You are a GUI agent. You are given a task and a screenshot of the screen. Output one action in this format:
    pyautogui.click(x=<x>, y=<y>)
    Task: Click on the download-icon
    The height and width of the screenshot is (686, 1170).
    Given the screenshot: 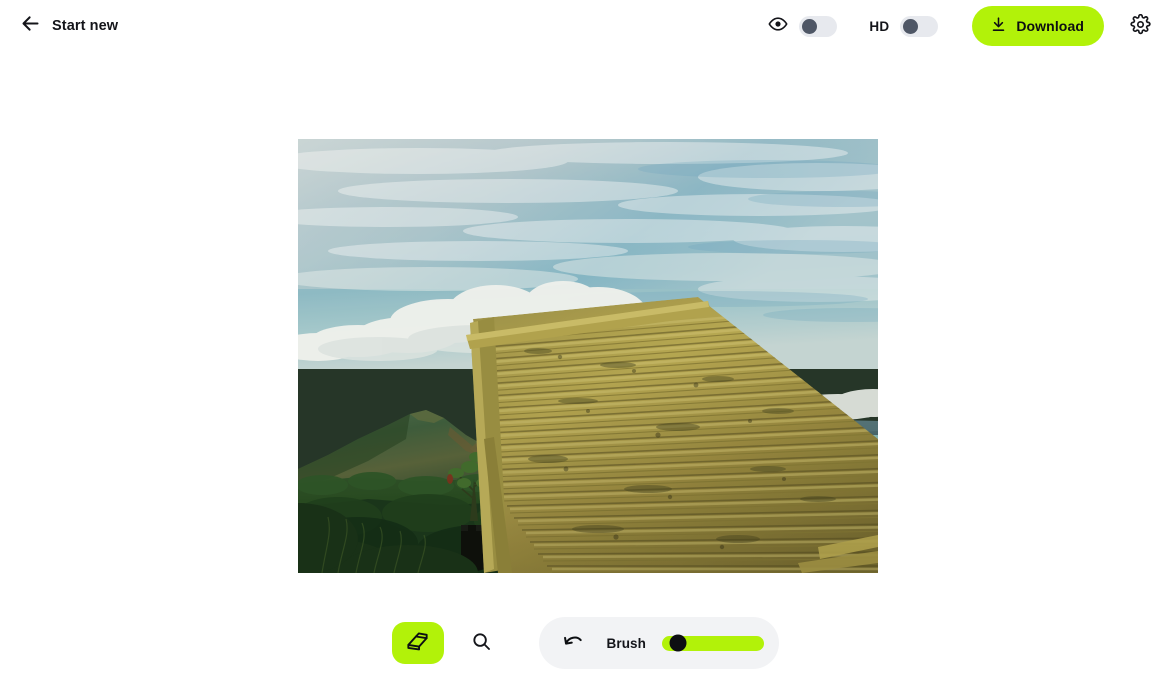 What is the action you would take?
    pyautogui.click(x=998, y=26)
    